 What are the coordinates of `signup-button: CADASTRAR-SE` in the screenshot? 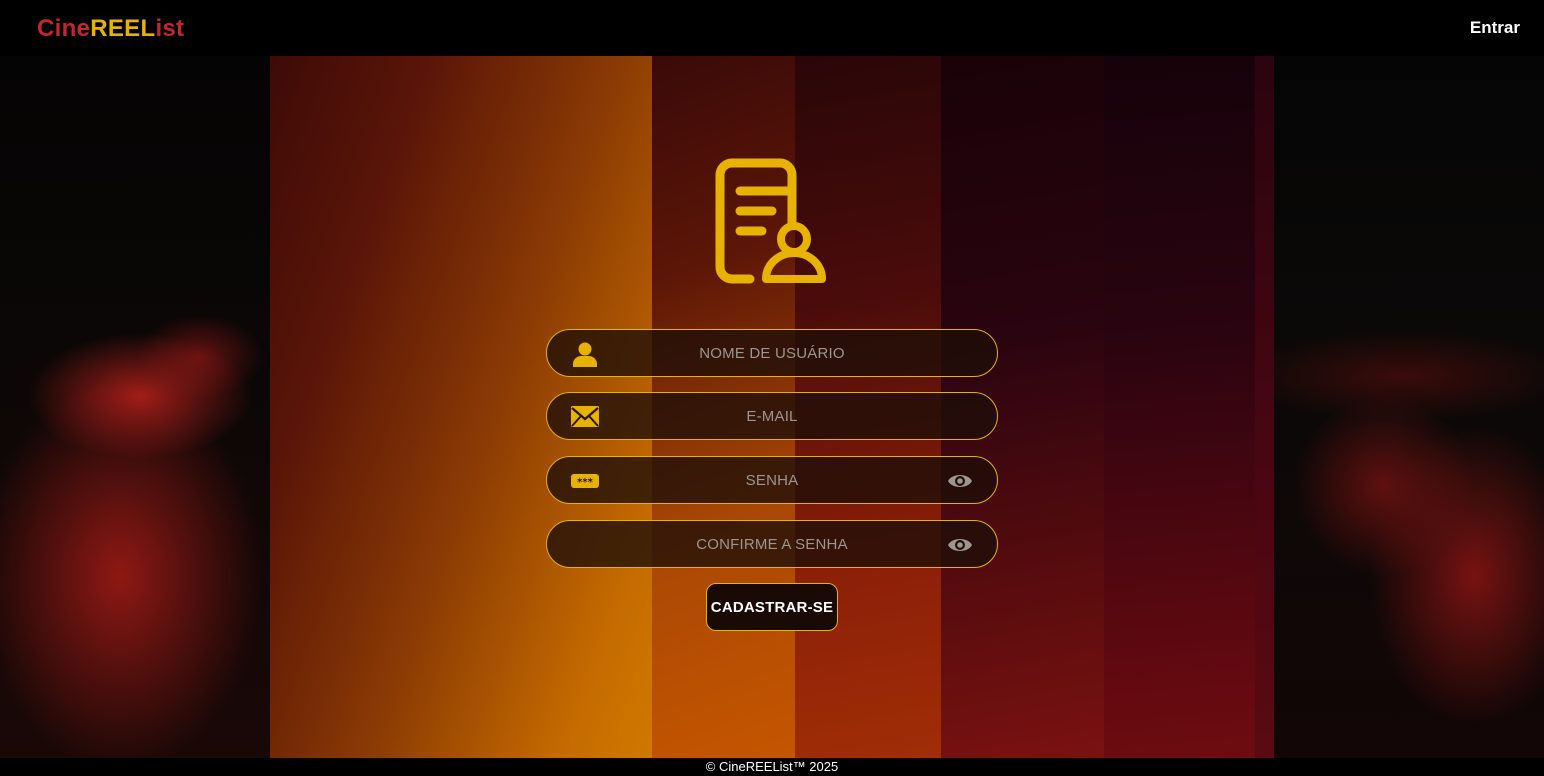 It's located at (772, 607).